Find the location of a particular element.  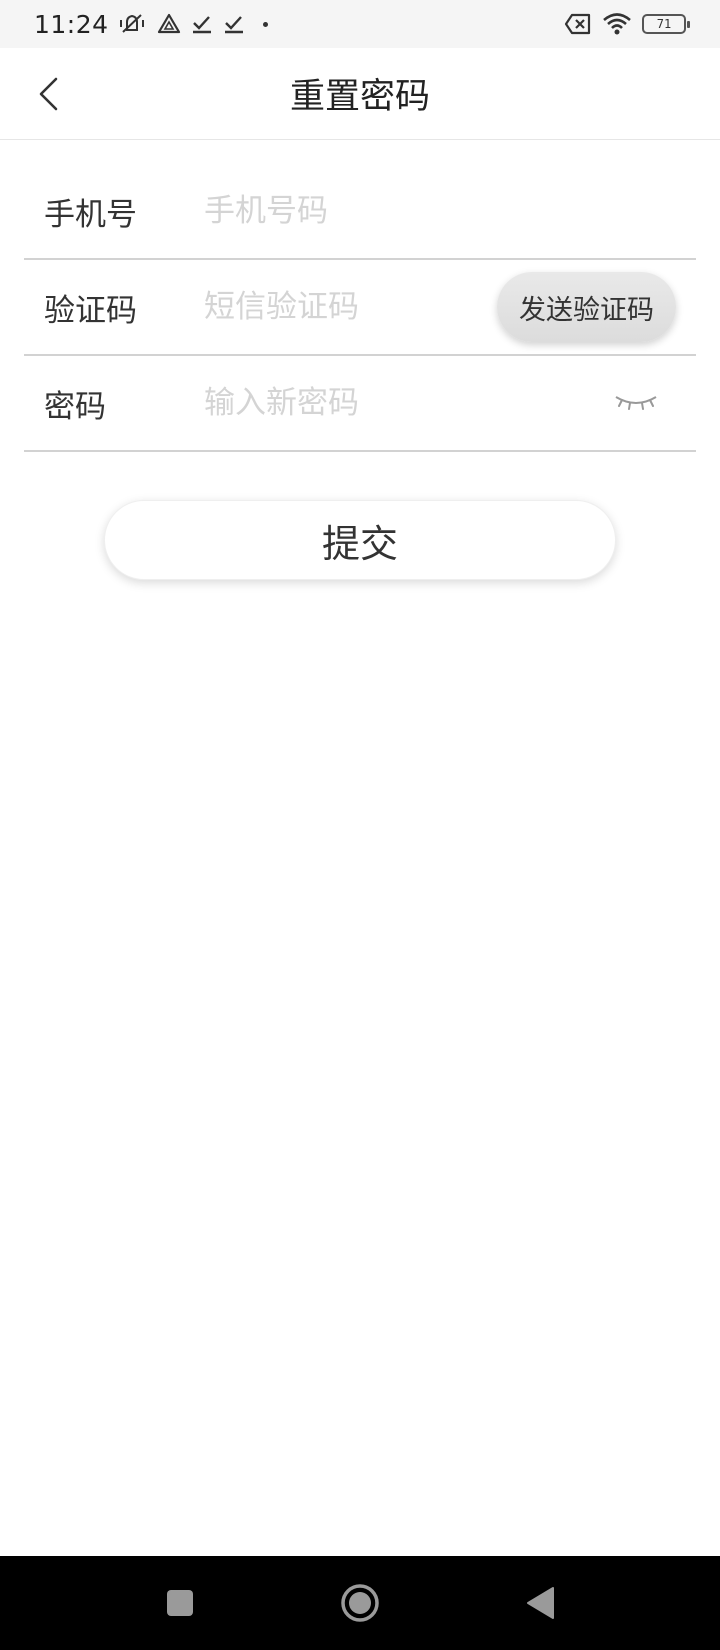

no-sim-icon is located at coordinates (578, 24).